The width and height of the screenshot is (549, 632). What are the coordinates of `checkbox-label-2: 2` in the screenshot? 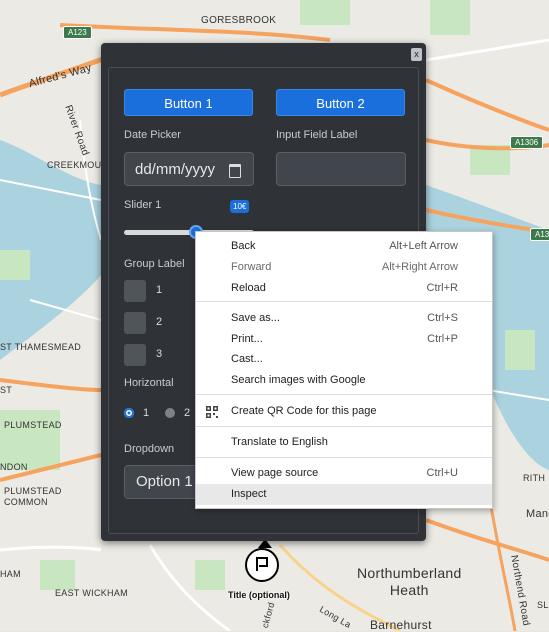 It's located at (159, 322).